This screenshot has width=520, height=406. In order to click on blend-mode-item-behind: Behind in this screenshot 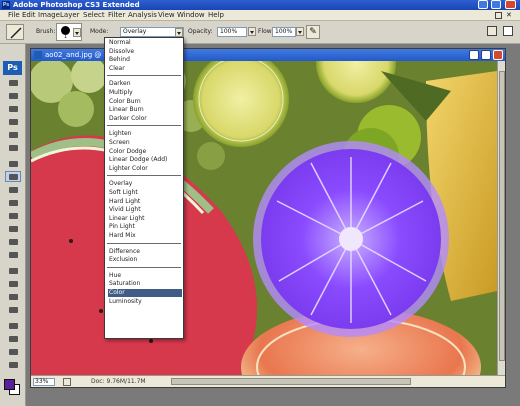, I will do `click(145, 60)`.